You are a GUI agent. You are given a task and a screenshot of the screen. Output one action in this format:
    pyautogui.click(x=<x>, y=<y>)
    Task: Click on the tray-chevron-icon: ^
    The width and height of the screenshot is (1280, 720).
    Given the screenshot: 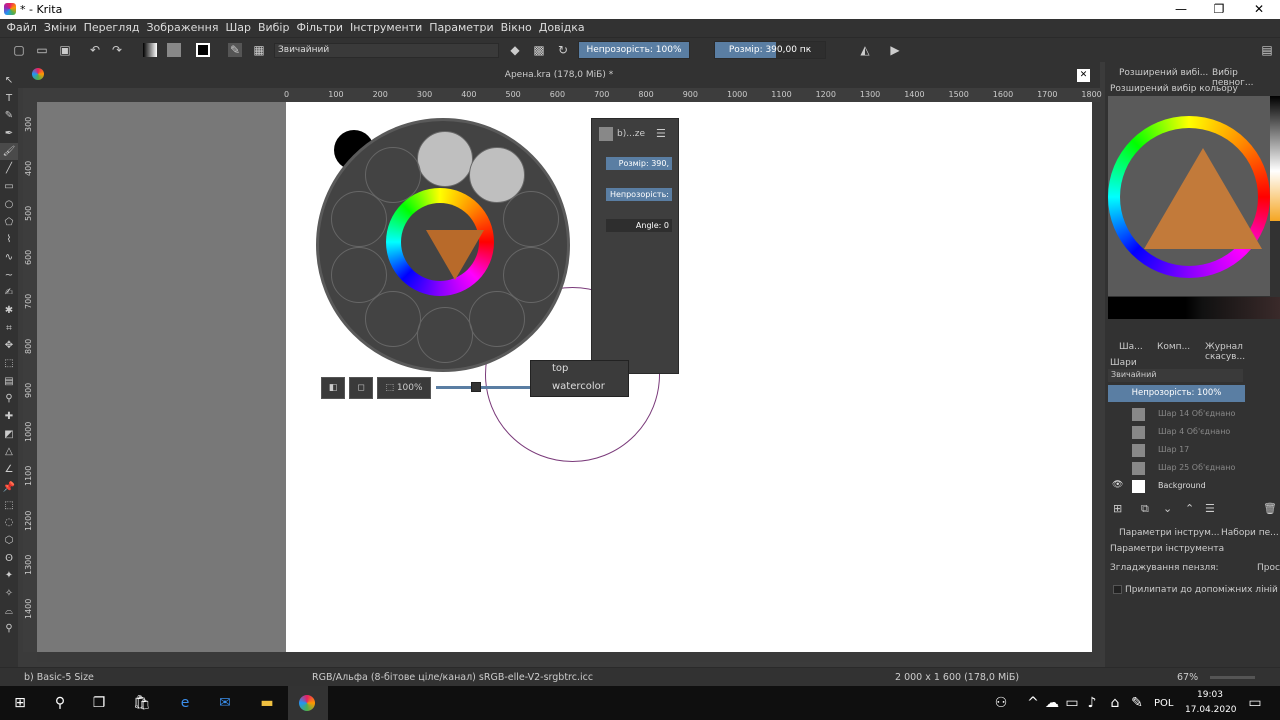 What is the action you would take?
    pyautogui.click(x=1033, y=703)
    